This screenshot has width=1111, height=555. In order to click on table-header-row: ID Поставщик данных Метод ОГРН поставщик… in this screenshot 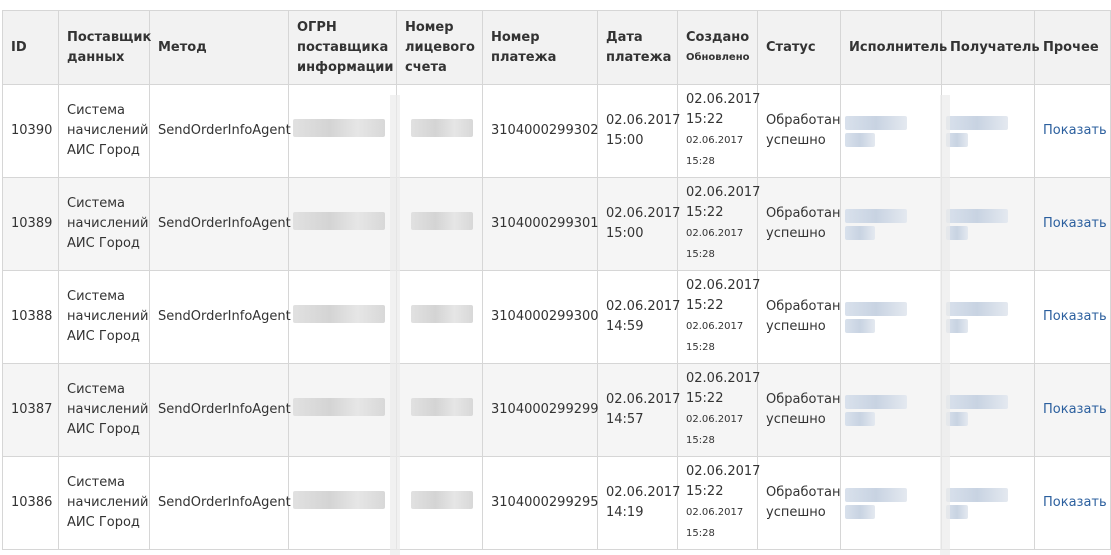, I will do `click(556, 47)`.